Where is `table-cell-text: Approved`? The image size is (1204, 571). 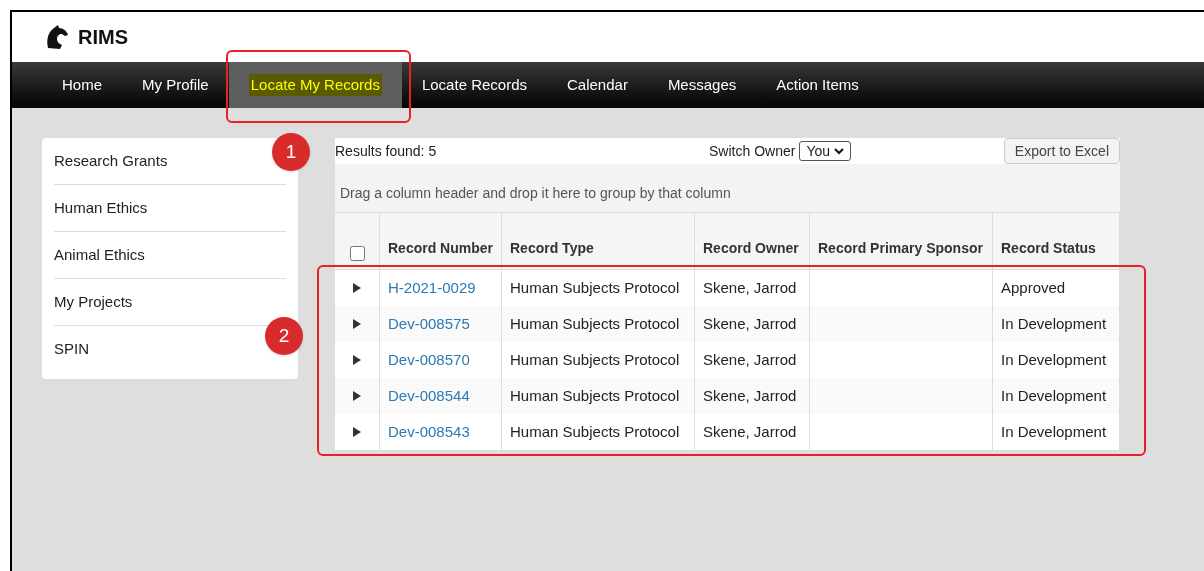 table-cell-text: Approved is located at coordinates (1033, 287).